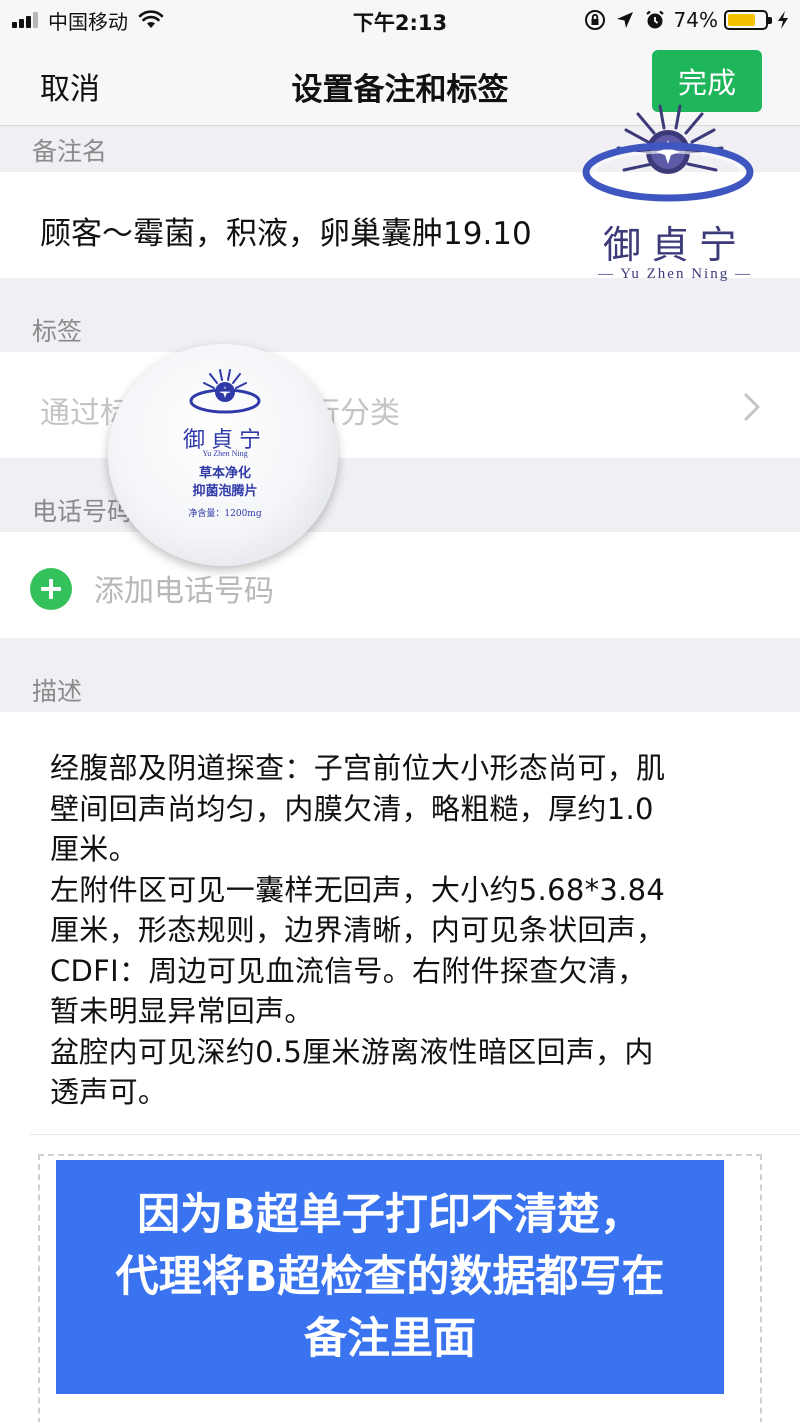  What do you see at coordinates (624, 20) in the screenshot?
I see `location-icon` at bounding box center [624, 20].